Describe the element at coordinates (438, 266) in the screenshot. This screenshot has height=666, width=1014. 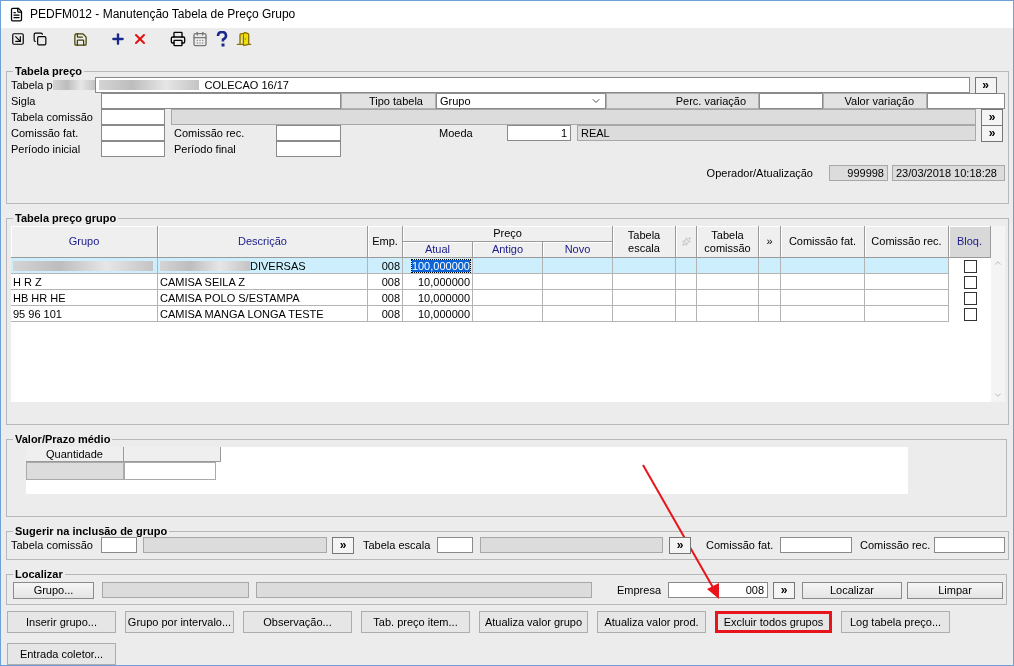
I see `table-cell: 100,000000` at that location.